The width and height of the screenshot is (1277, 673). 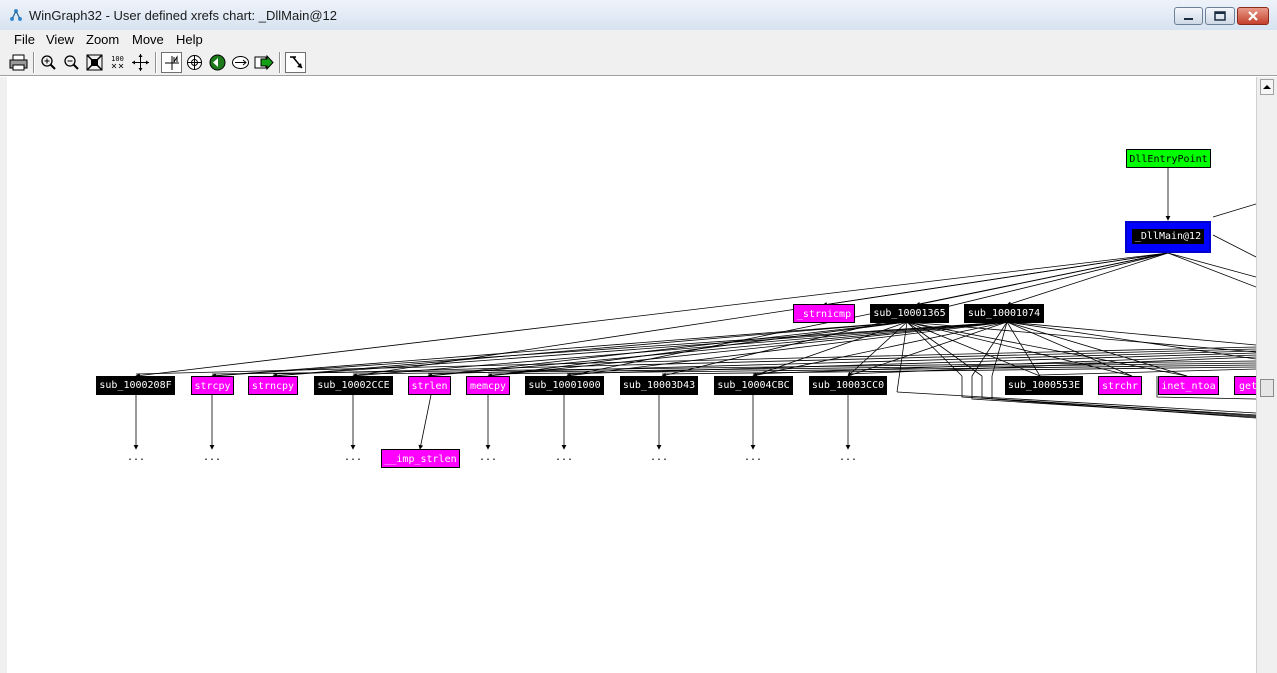 I want to click on graph-node-memcpy: memcpy, so click(x=488, y=385).